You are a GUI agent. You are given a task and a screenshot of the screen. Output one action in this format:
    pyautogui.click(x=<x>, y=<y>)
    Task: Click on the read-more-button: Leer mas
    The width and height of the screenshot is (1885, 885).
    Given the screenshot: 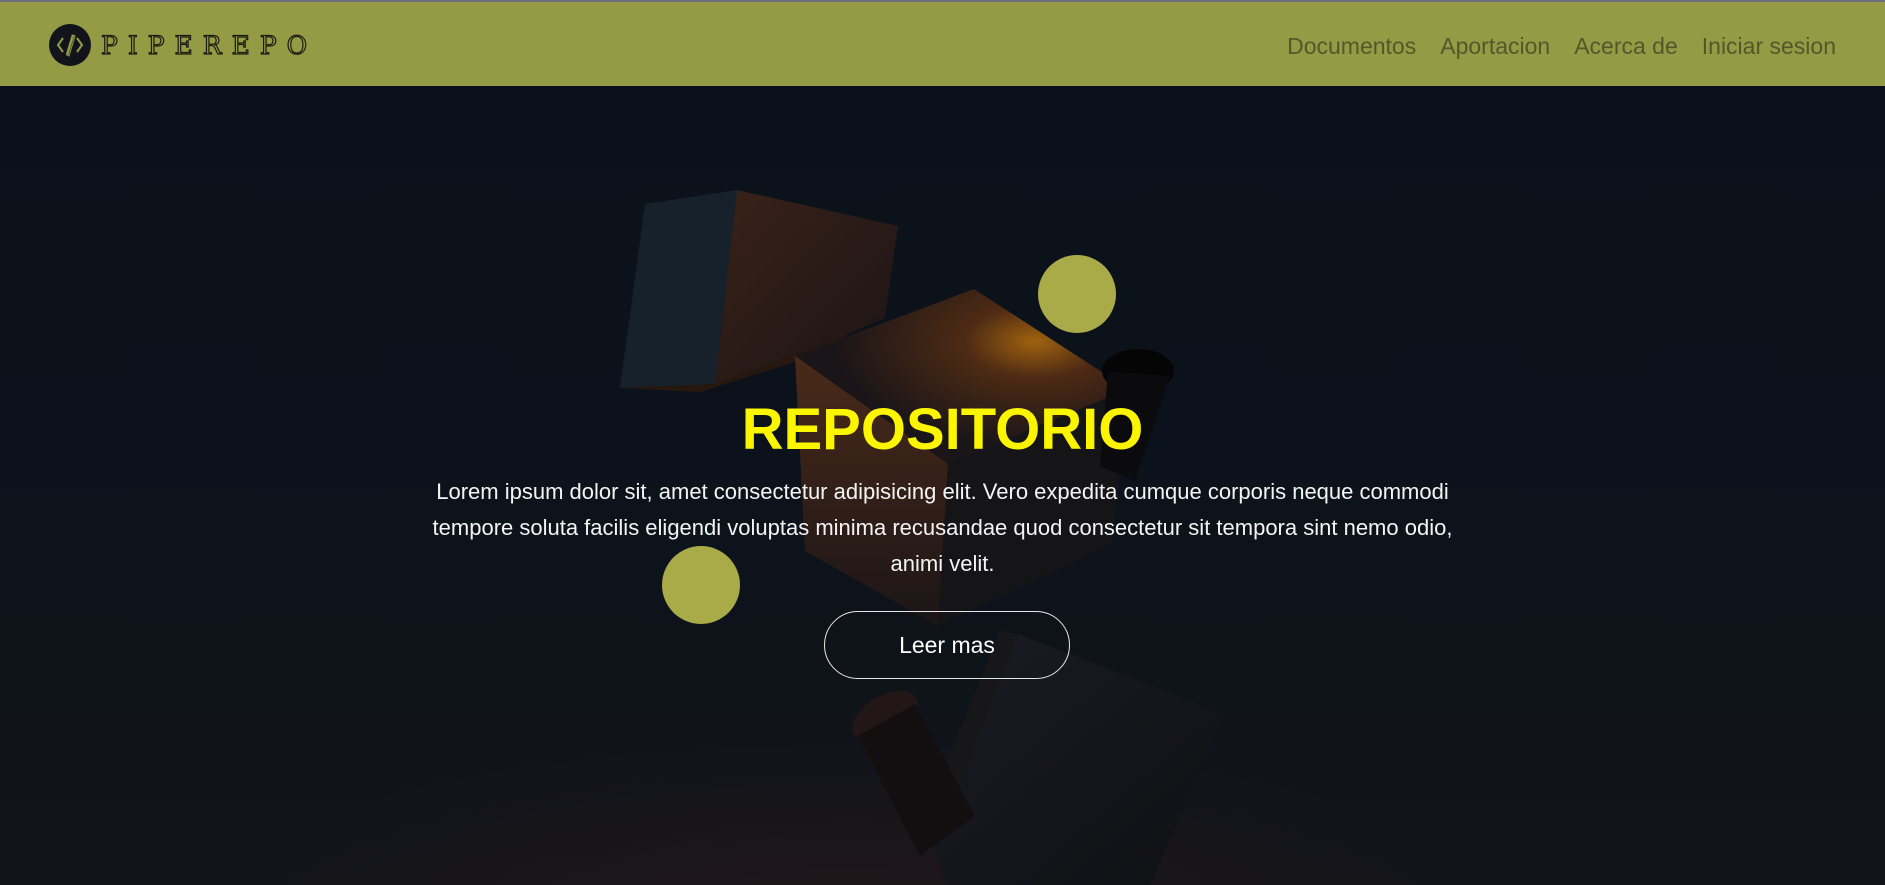 What is the action you would take?
    pyautogui.click(x=947, y=645)
    